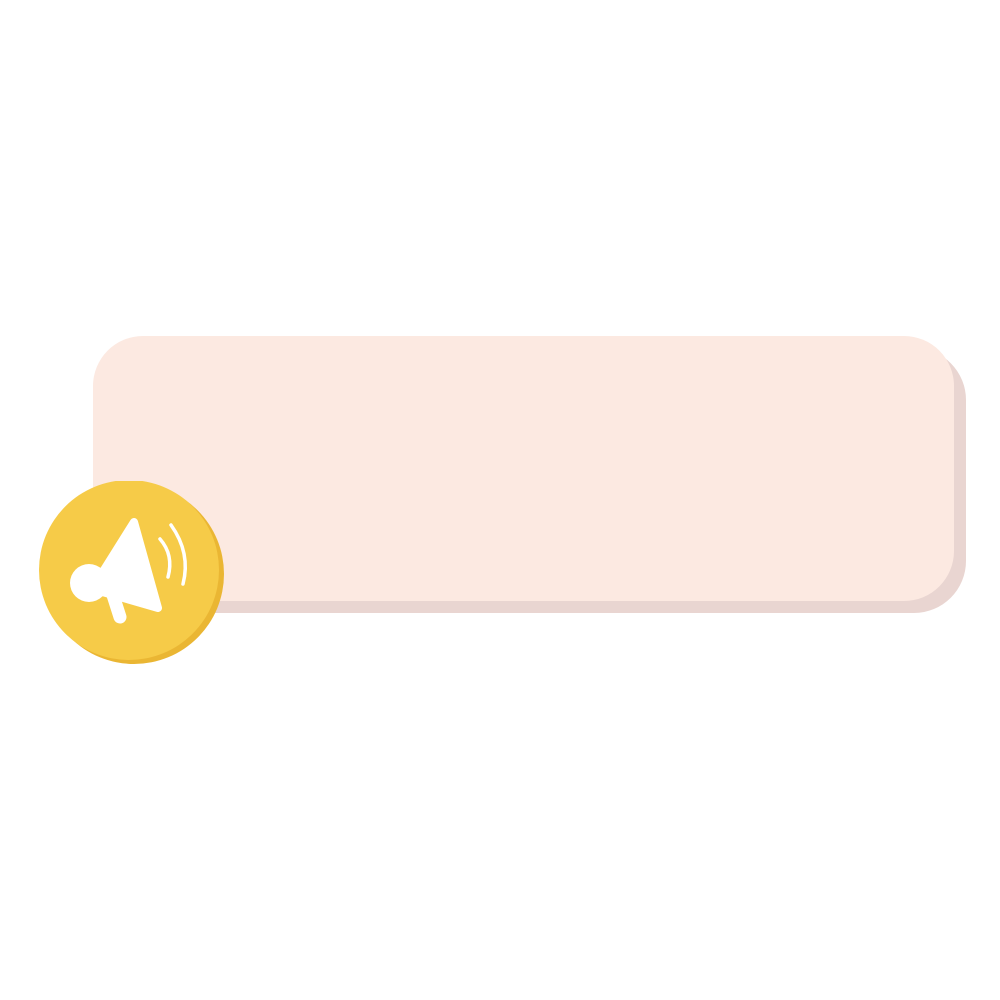  I want to click on megaphone-badge, so click(131, 574).